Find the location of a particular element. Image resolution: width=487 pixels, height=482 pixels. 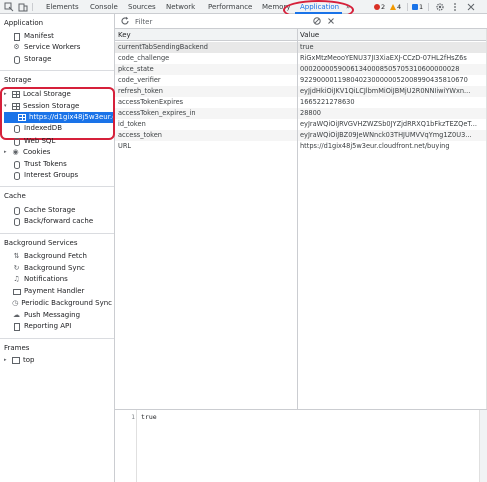

sidebar-item-background-fetch: ⇅ Background Fetch is located at coordinates (62, 256).